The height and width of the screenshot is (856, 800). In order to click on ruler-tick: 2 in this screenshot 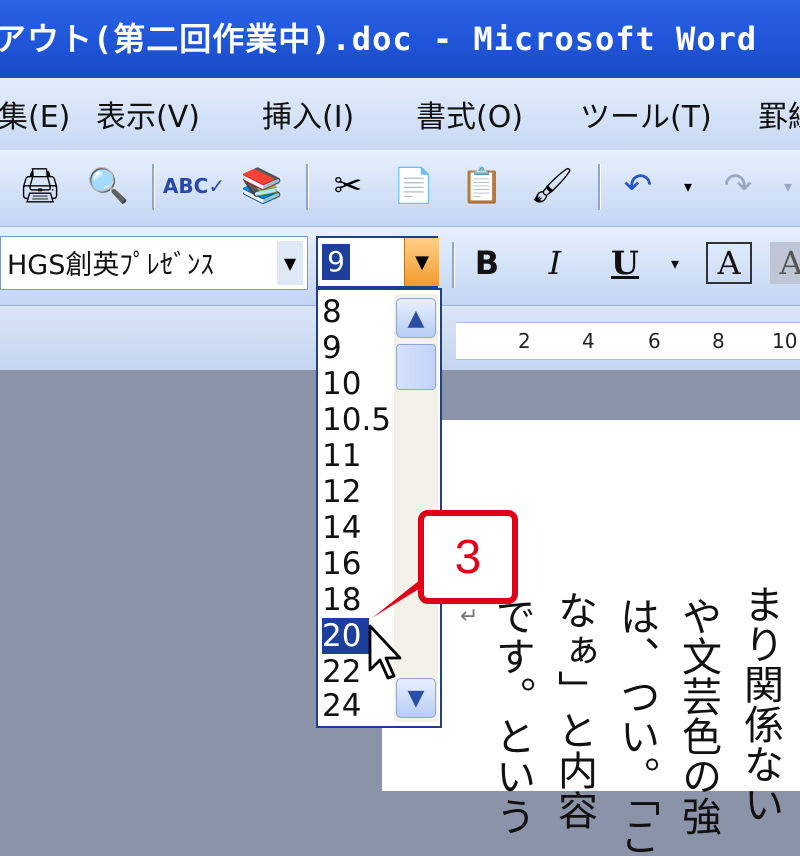, I will do `click(524, 341)`.